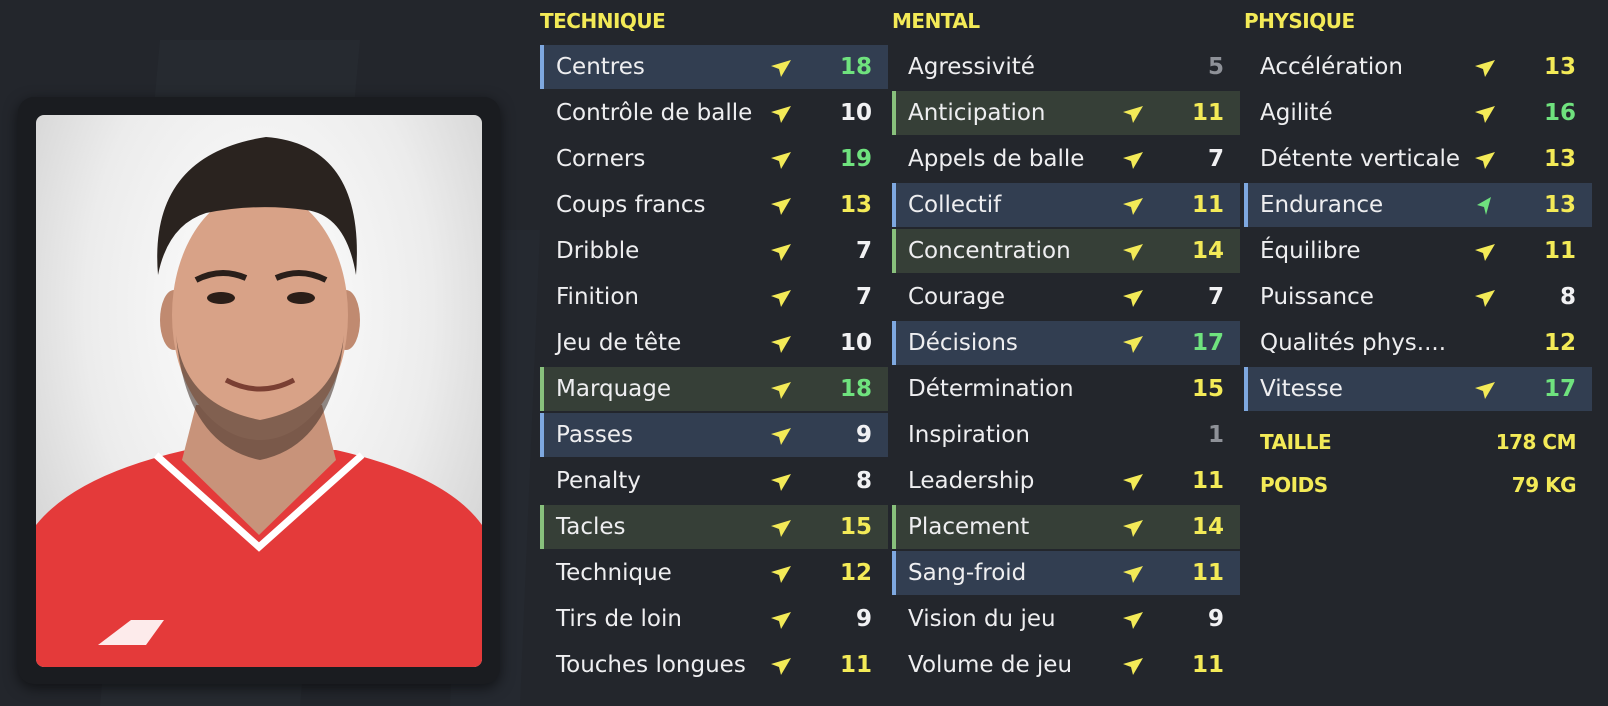 The height and width of the screenshot is (706, 1608). Describe the element at coordinates (619, 343) in the screenshot. I see `attribute-label: Jeu de tête` at that location.